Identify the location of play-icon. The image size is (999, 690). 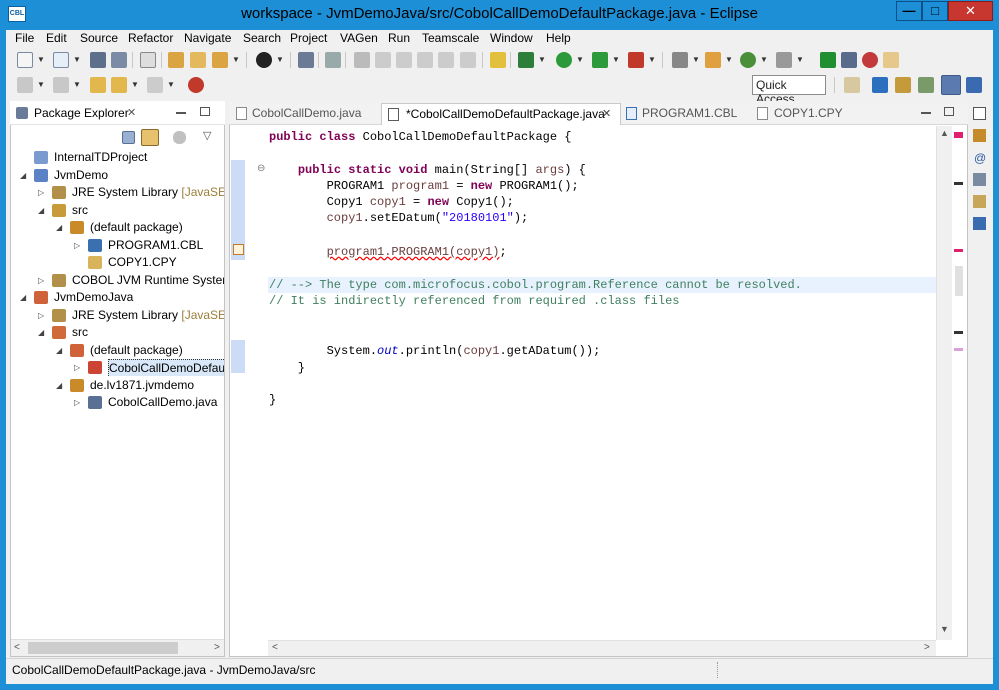
(828, 60).